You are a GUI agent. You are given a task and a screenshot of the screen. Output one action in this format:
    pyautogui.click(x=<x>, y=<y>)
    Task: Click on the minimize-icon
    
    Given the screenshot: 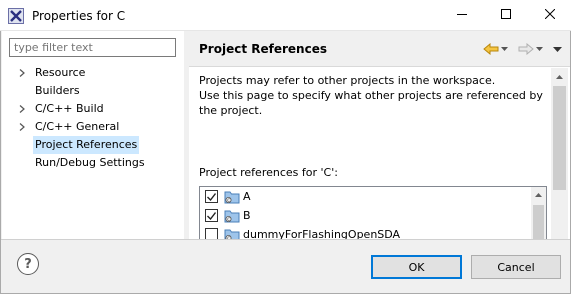 What is the action you would take?
    pyautogui.click(x=461, y=15)
    